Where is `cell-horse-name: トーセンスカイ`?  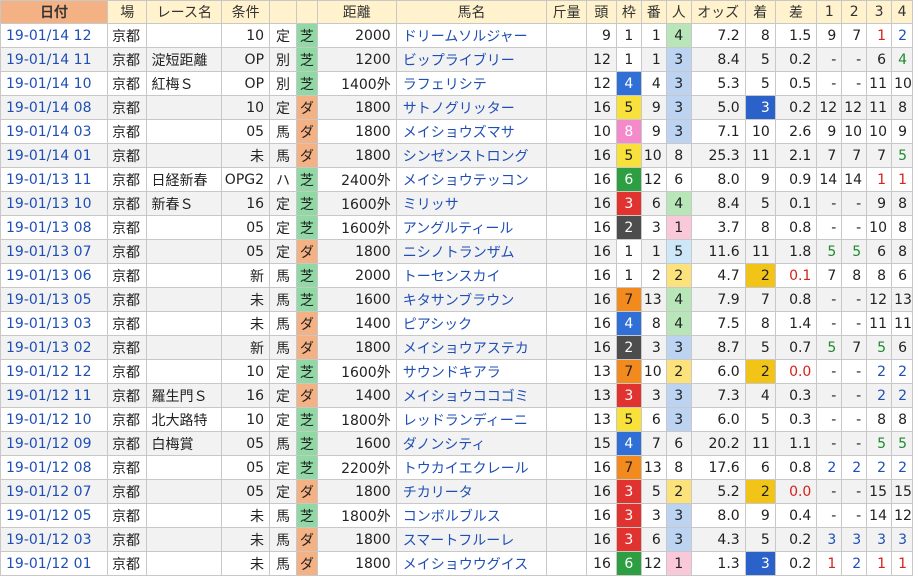 cell-horse-name: トーセンスカイ is located at coordinates (471, 275).